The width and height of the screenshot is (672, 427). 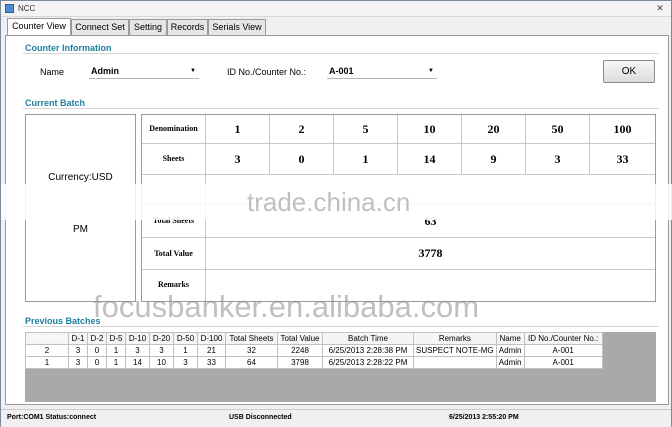 I want to click on watermark-text: trade.china.cn, so click(x=329, y=202).